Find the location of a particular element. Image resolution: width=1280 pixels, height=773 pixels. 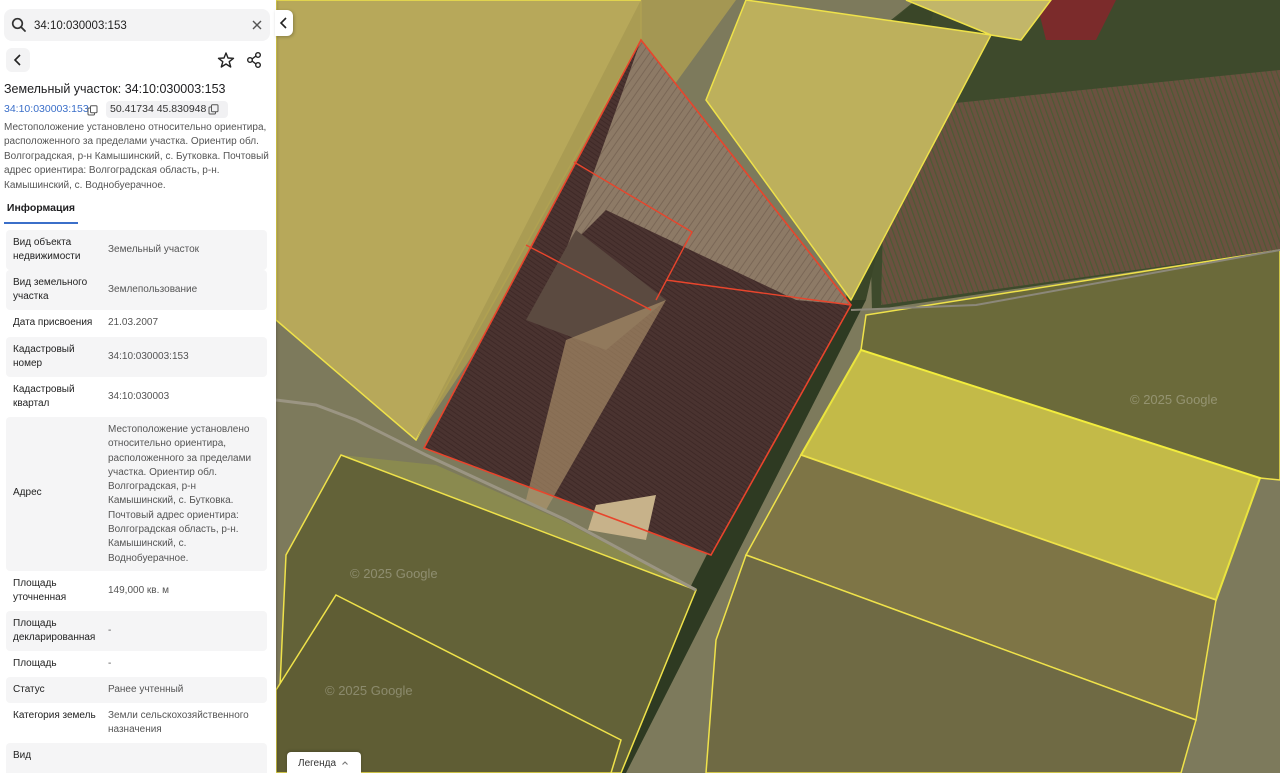

row-key: Категория земель is located at coordinates (54, 715).